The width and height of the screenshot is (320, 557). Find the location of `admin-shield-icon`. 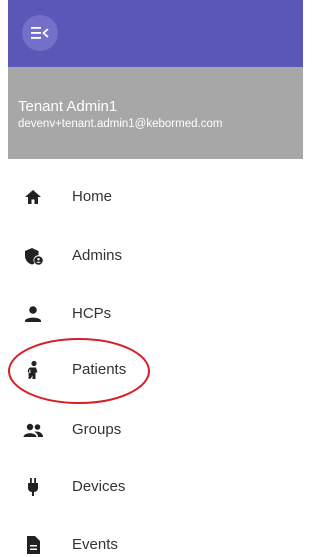

admin-shield-icon is located at coordinates (34, 256).